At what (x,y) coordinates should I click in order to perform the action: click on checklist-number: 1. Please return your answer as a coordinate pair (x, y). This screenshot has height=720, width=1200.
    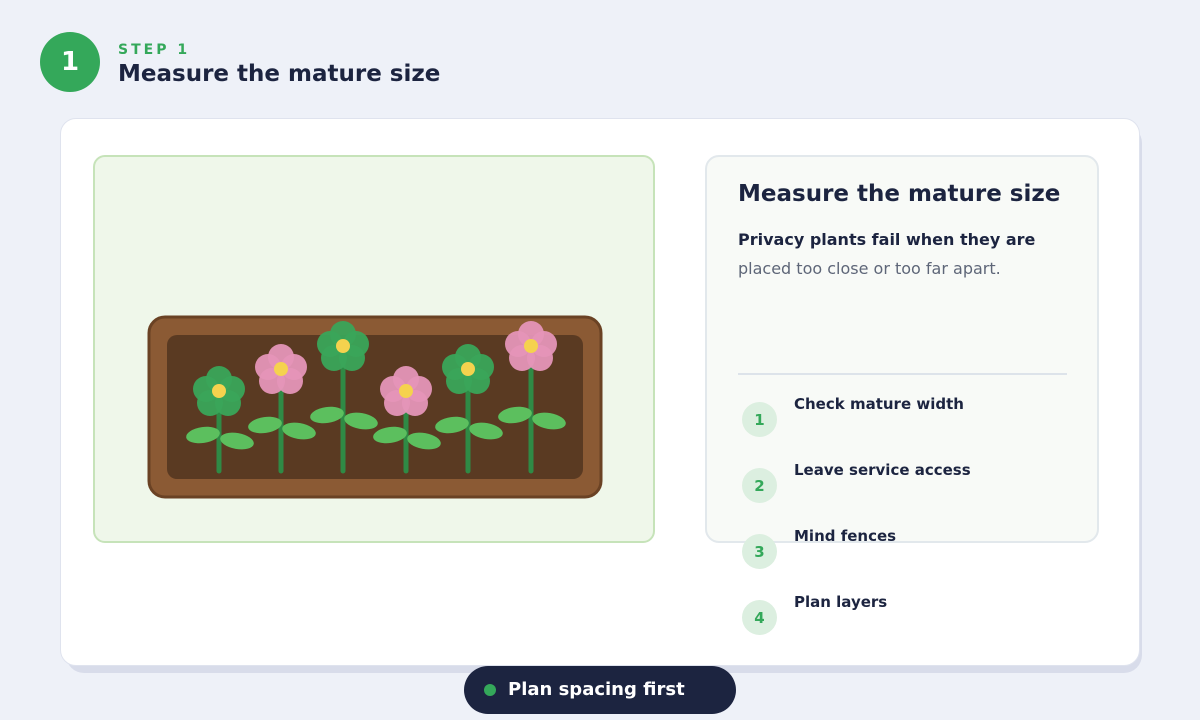
    Looking at the image, I should click on (759, 419).